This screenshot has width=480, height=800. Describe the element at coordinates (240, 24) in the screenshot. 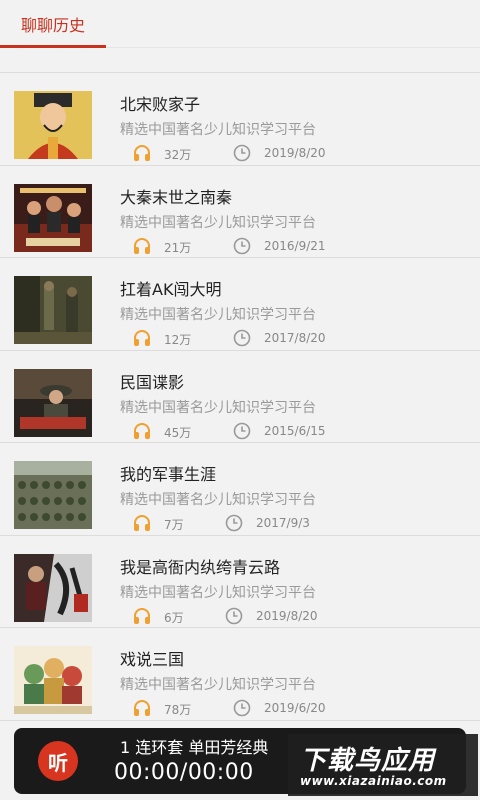

I see `tab-bar: 聊聊历史` at that location.